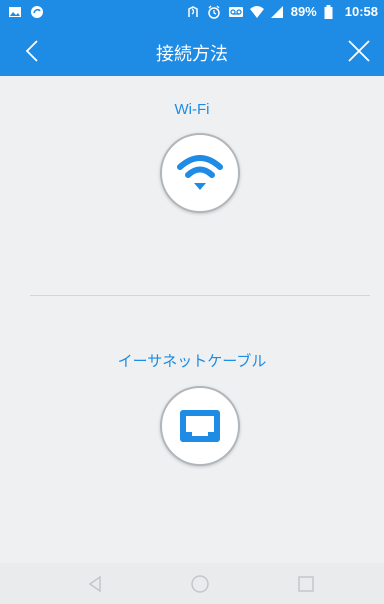 This screenshot has width=384, height=604. Describe the element at coordinates (96, 584) in the screenshot. I see `back-triangle-icon` at that location.